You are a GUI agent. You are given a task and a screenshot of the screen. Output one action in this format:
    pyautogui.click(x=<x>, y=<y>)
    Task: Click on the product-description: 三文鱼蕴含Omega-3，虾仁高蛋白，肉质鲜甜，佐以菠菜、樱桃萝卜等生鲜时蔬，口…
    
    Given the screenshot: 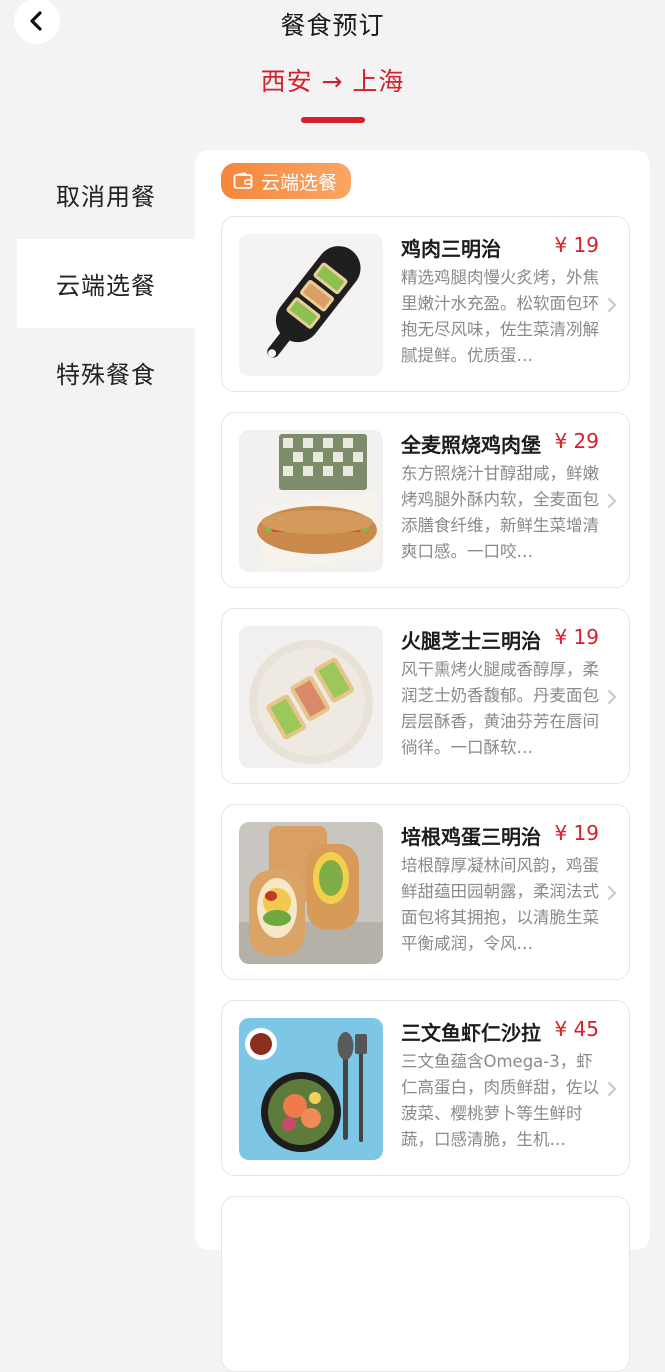 What is the action you would take?
    pyautogui.click(x=500, y=1100)
    